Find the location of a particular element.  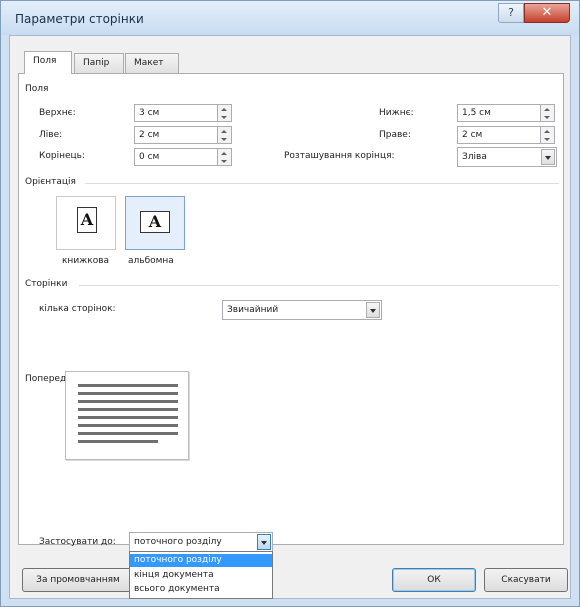

portrait-label: книжкова is located at coordinates (86, 261).